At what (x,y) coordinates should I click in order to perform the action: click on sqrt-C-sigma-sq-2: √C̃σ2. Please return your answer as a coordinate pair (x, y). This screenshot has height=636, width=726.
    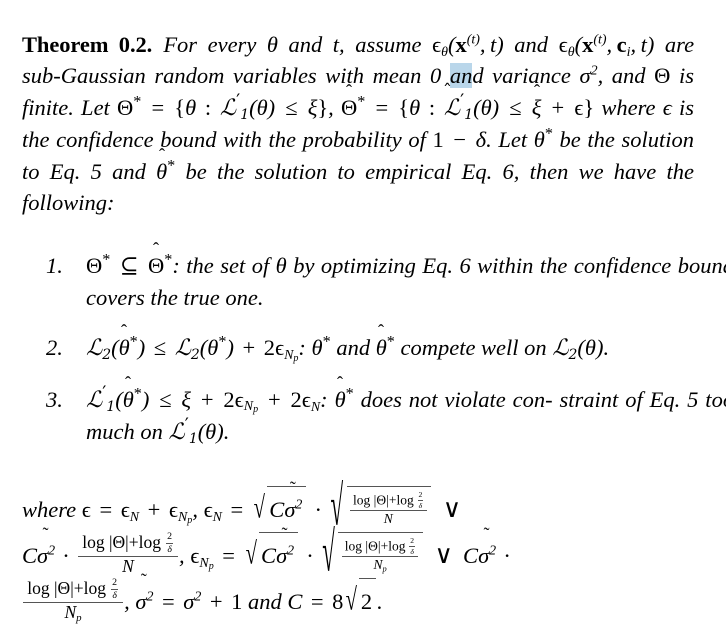
    Looking at the image, I should click on (271, 555).